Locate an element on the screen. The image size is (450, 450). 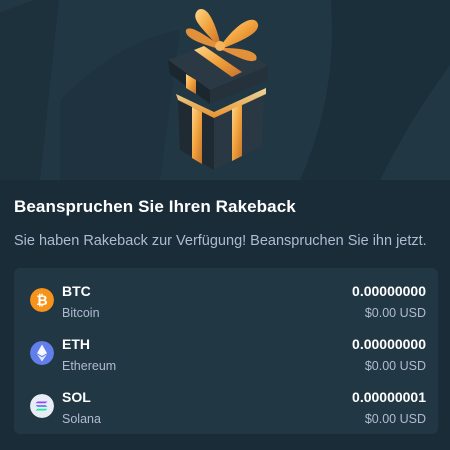
coin-row-btc: ₿ BTC Bitcoin 0.00000000 $0.00 USD is located at coordinates (226, 303).